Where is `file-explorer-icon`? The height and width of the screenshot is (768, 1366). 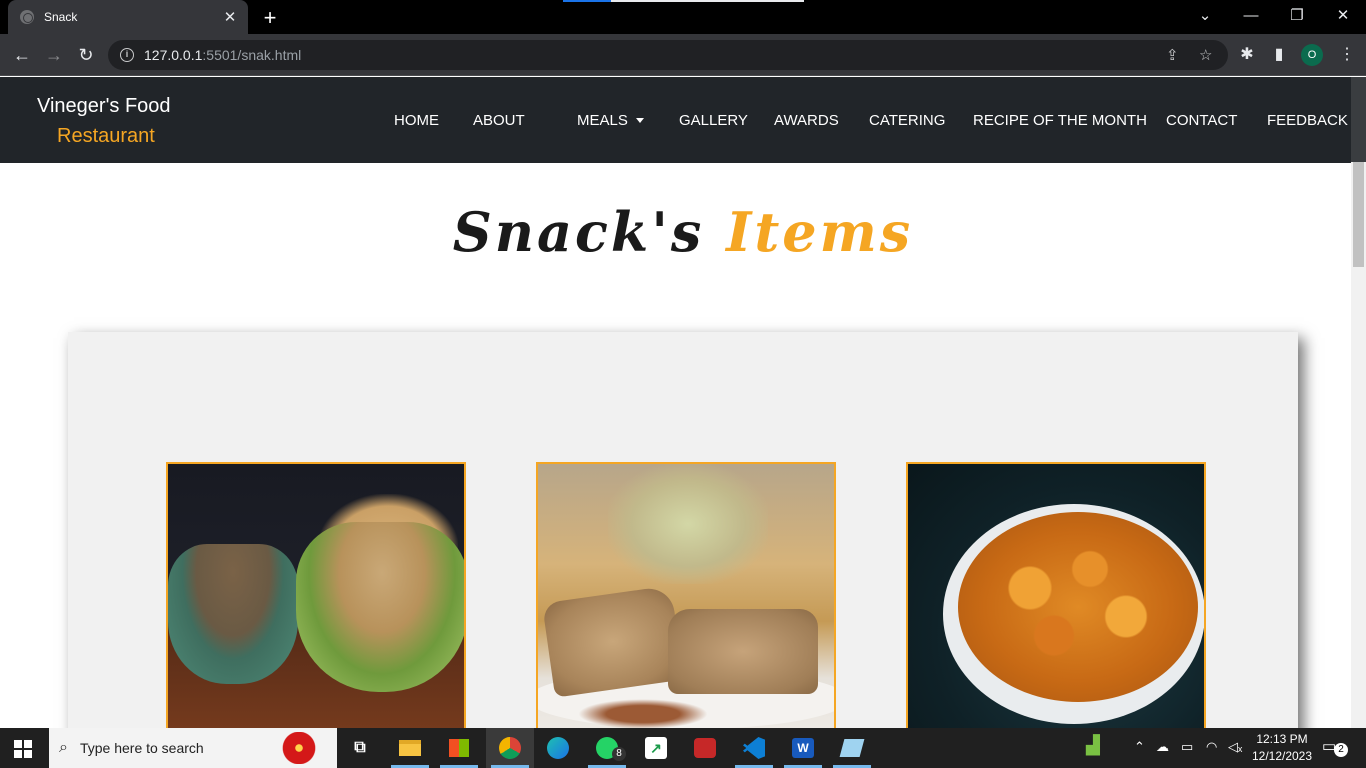 file-explorer-icon is located at coordinates (410, 748).